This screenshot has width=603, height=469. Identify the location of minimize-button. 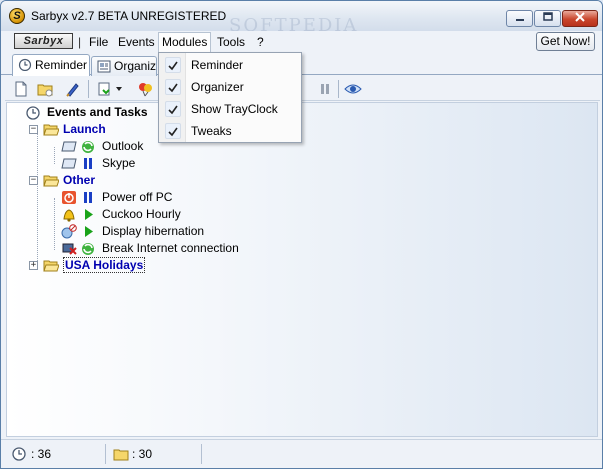
(519, 18).